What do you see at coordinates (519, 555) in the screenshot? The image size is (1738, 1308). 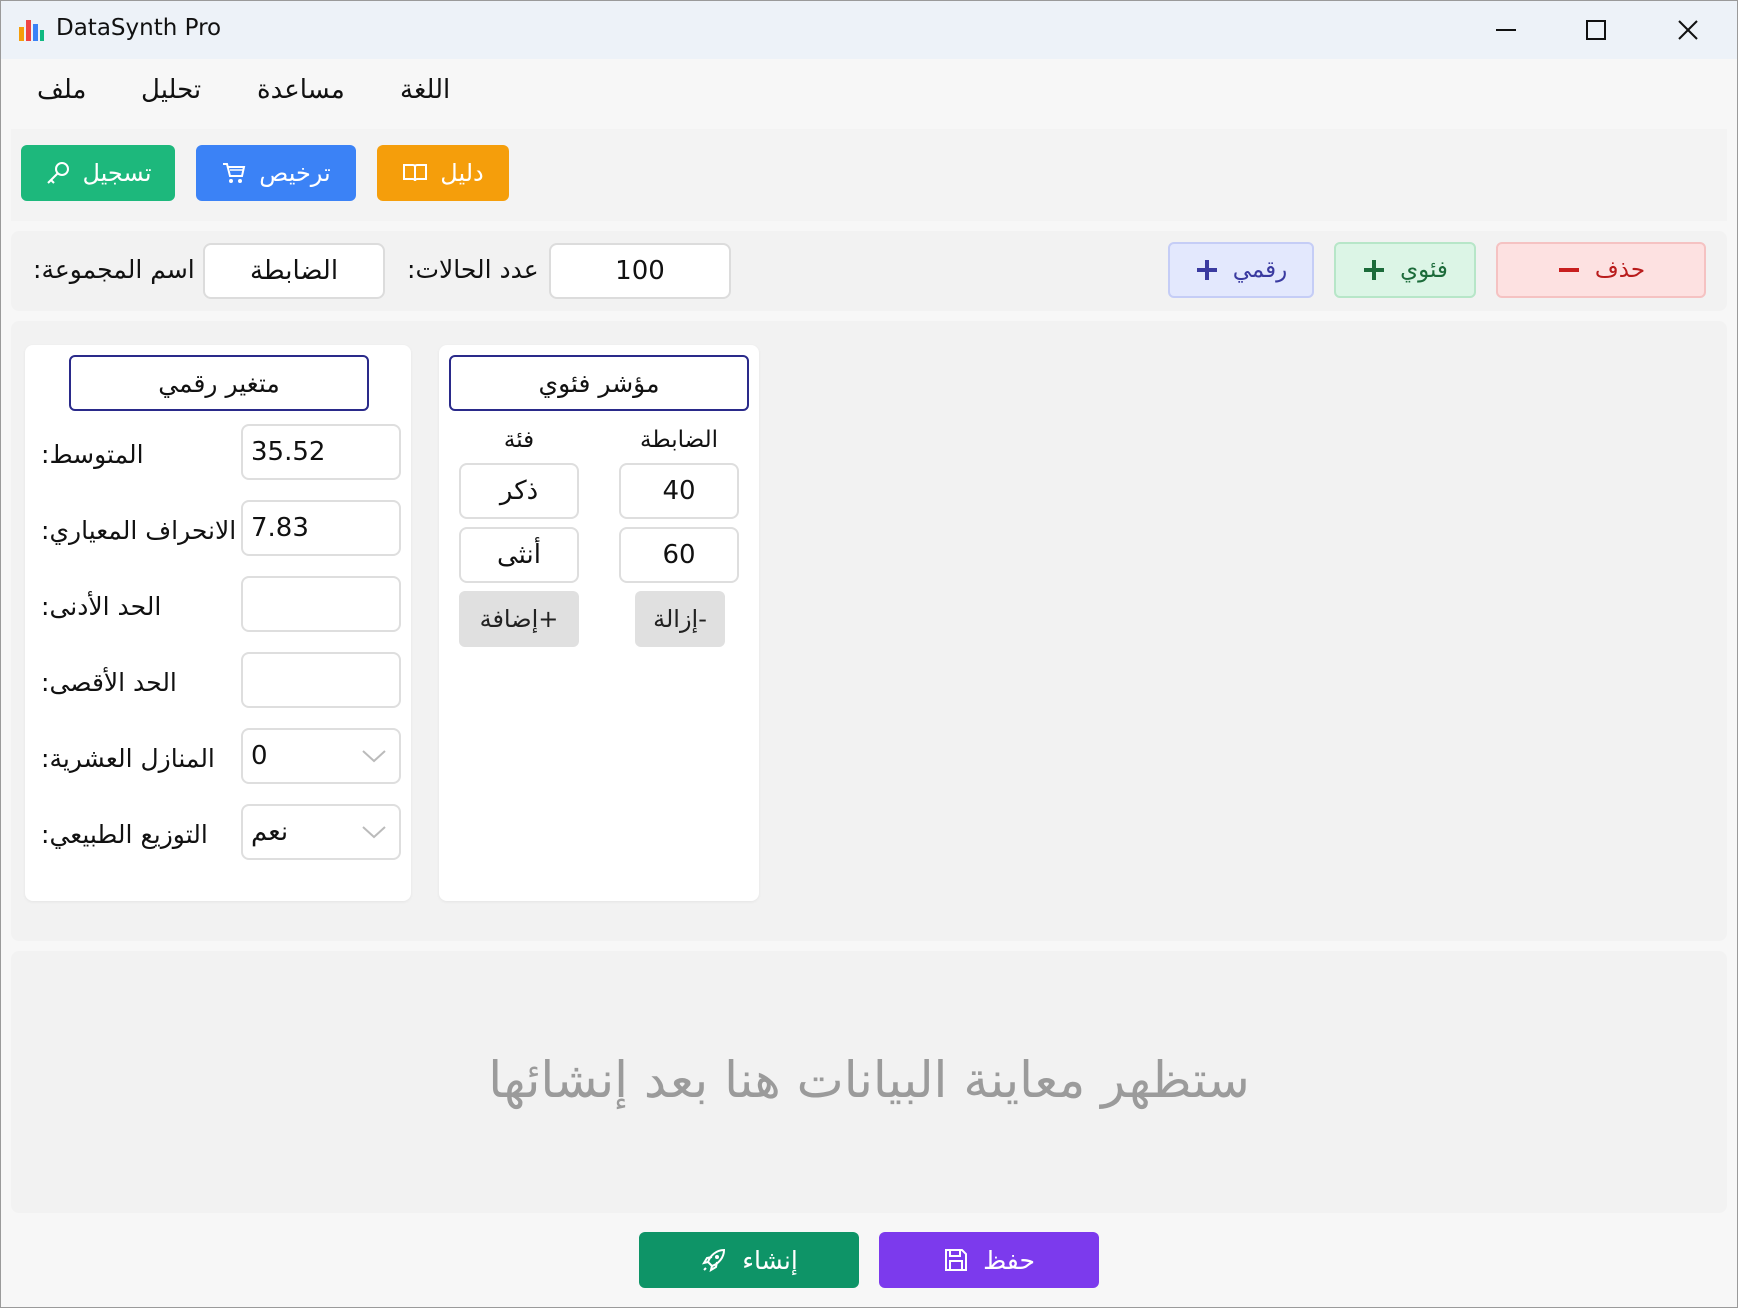 I see `category-input-2: أنثى` at bounding box center [519, 555].